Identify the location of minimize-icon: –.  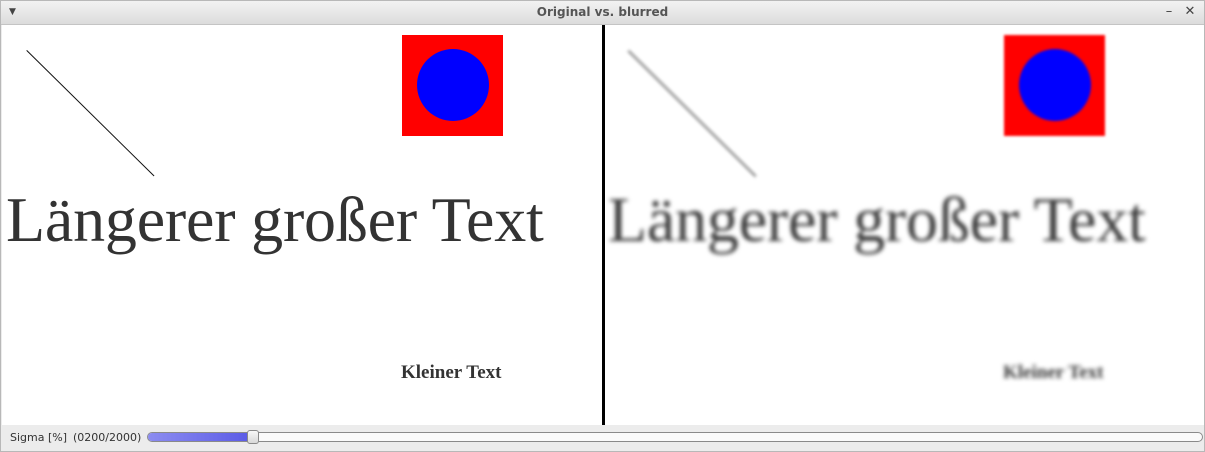
(1169, 12).